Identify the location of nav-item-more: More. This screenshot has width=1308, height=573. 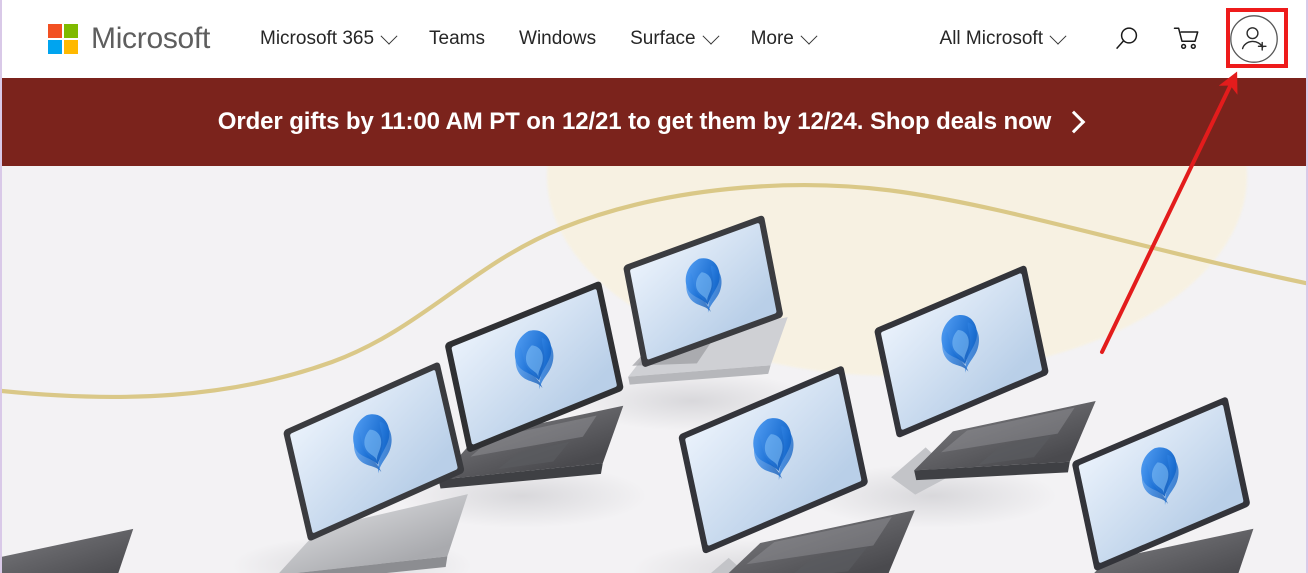
(784, 39).